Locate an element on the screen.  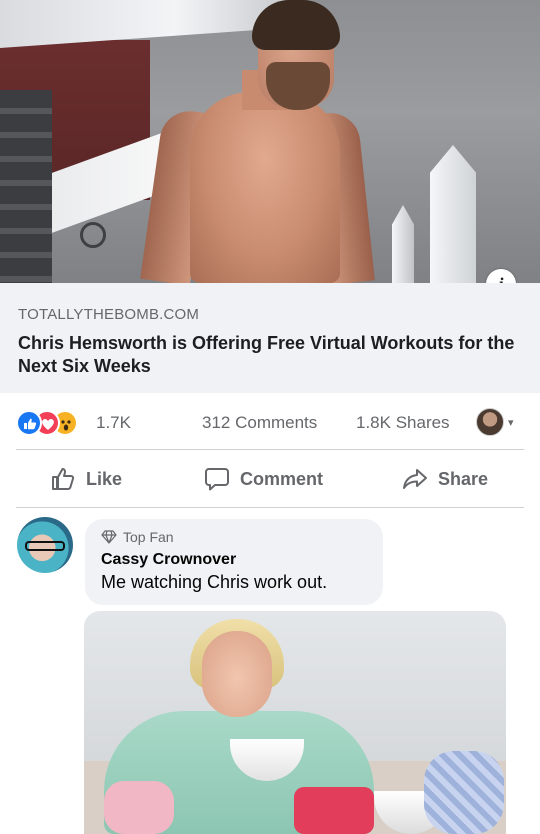
top-fan-badge: Top Fan is located at coordinates (234, 537).